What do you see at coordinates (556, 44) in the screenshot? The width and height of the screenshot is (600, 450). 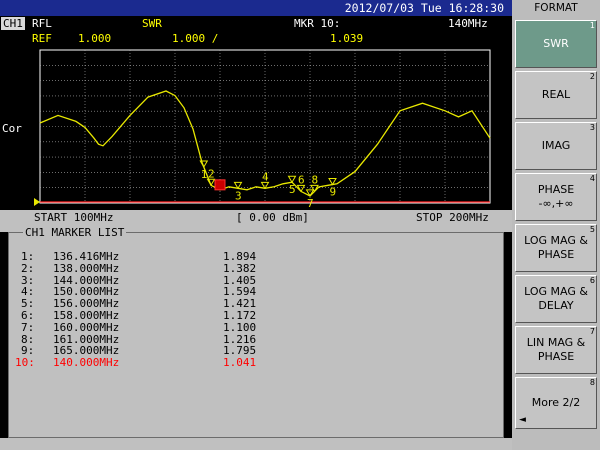 I see `softkey-swr: 1 SWR` at bounding box center [556, 44].